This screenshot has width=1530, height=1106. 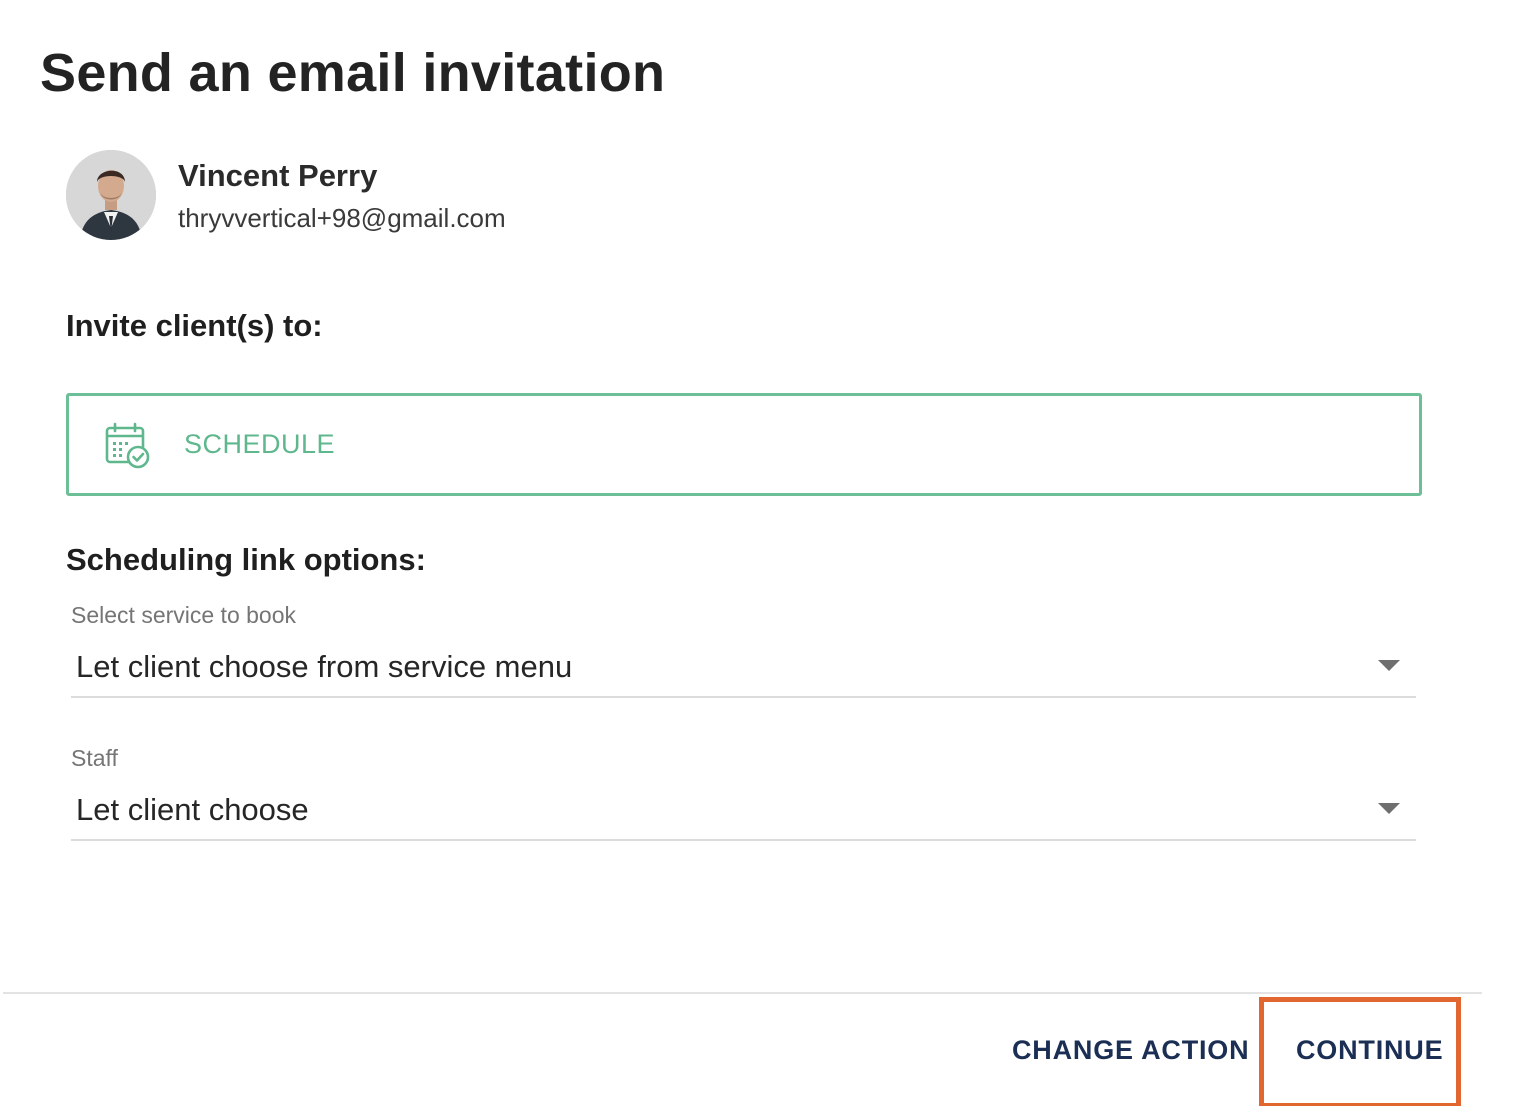 I want to click on continue-button: CONTINUE, so click(x=1369, y=1050).